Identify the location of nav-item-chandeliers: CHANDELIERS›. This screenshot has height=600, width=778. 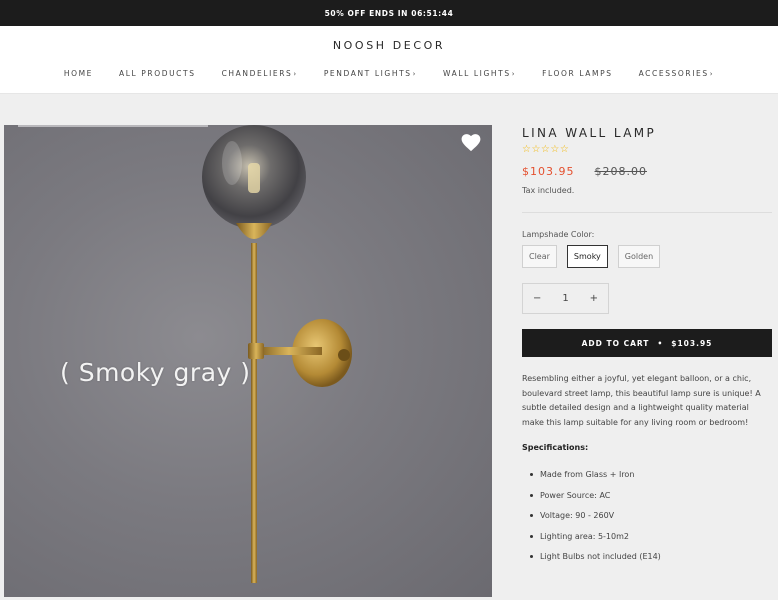
(260, 73).